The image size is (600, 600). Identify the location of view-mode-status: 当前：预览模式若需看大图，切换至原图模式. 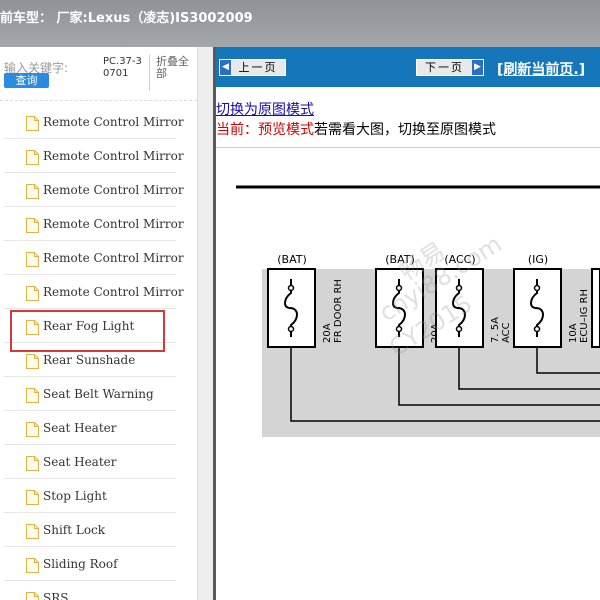
(356, 129).